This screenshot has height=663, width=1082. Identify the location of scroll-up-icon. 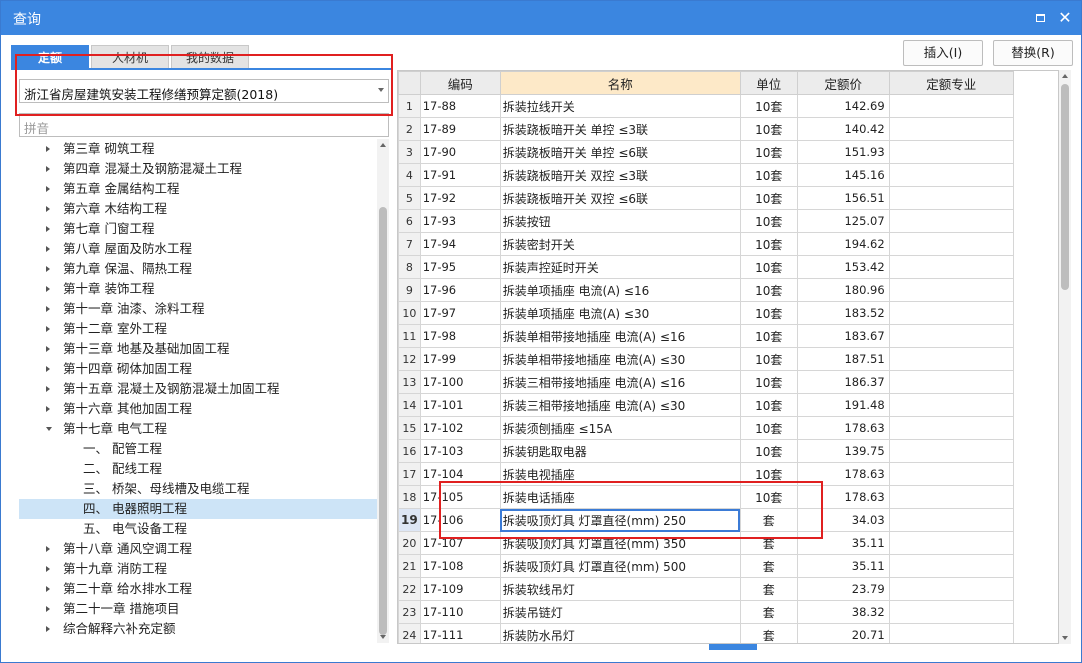
(383, 145).